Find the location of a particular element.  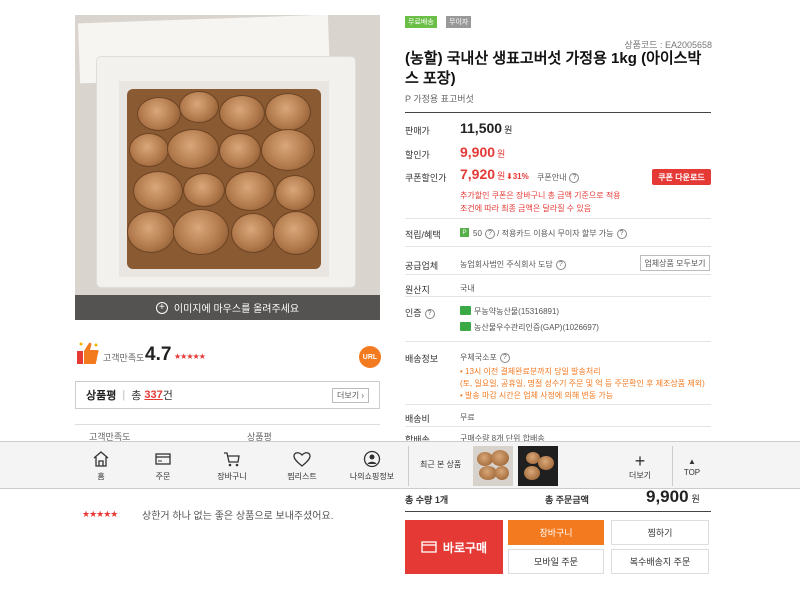

shipping-label: 배송정보 is located at coordinates (422, 359).